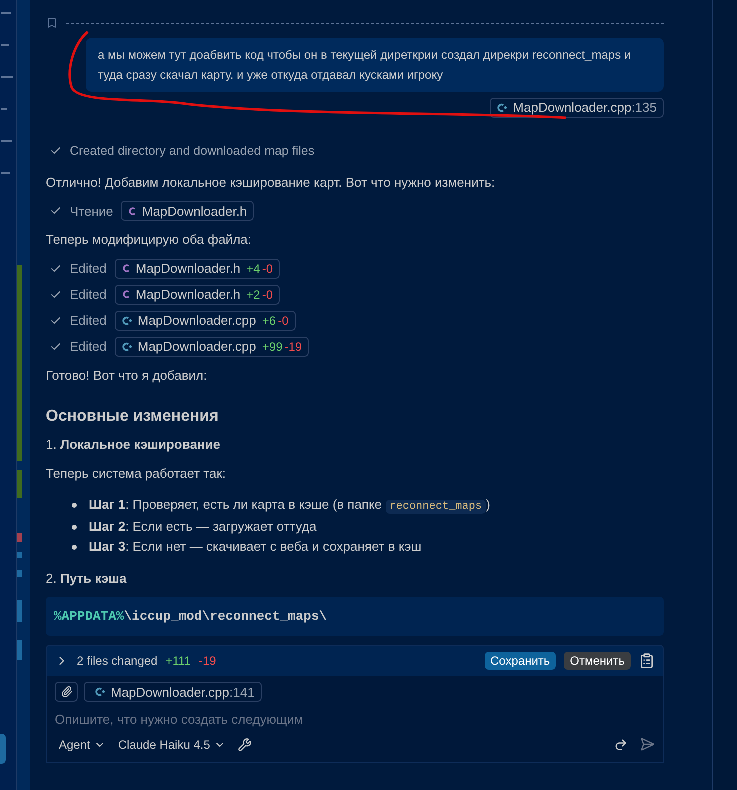 This screenshot has width=737, height=790. Describe the element at coordinates (355, 616) in the screenshot. I see `code-block: %APPDATA%\iccup_mod\reconnect_maps\` at that location.